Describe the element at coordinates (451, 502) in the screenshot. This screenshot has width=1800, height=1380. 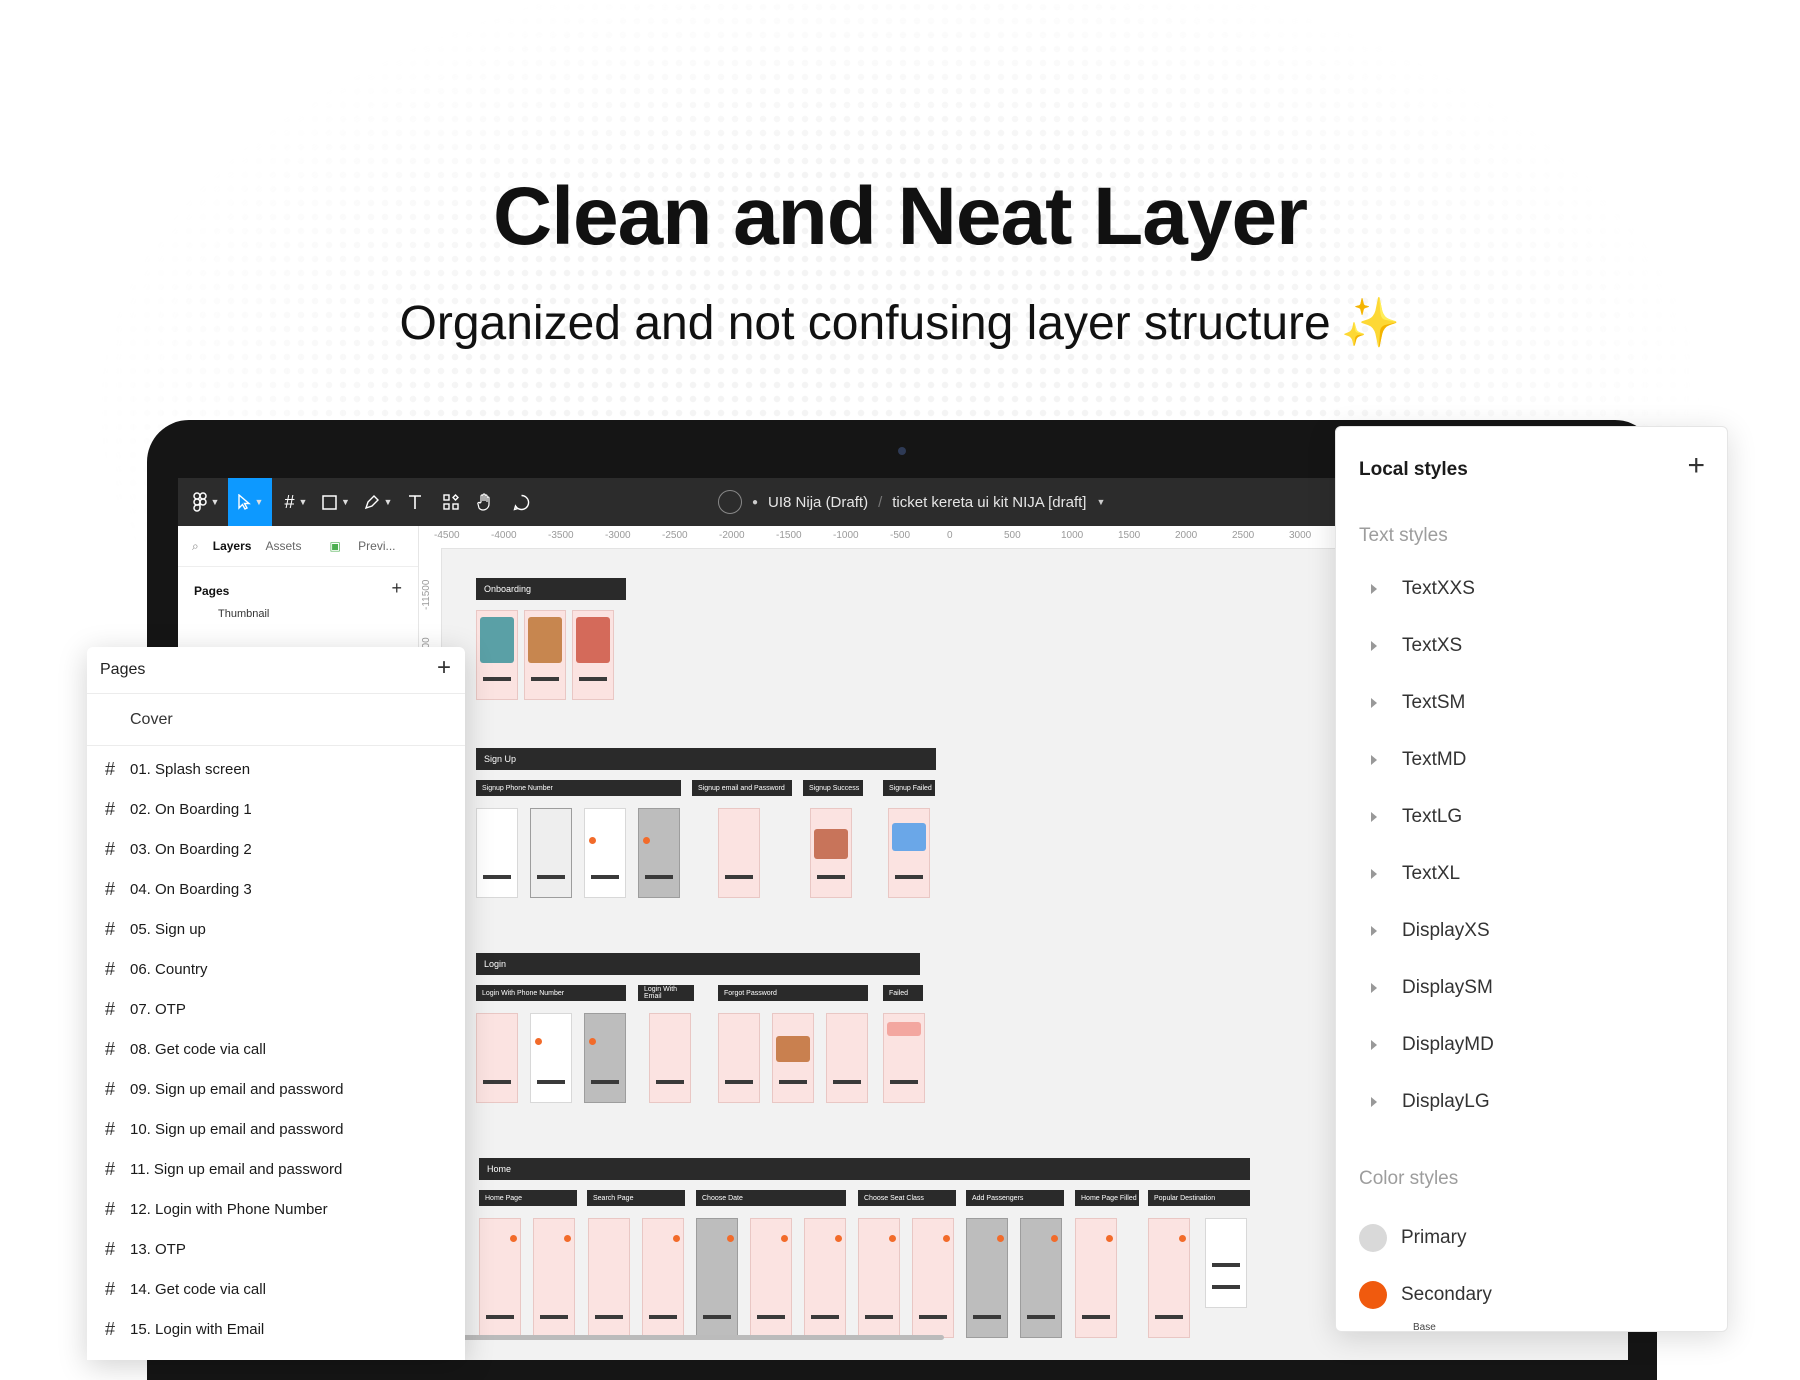
I see `resources-button` at that location.